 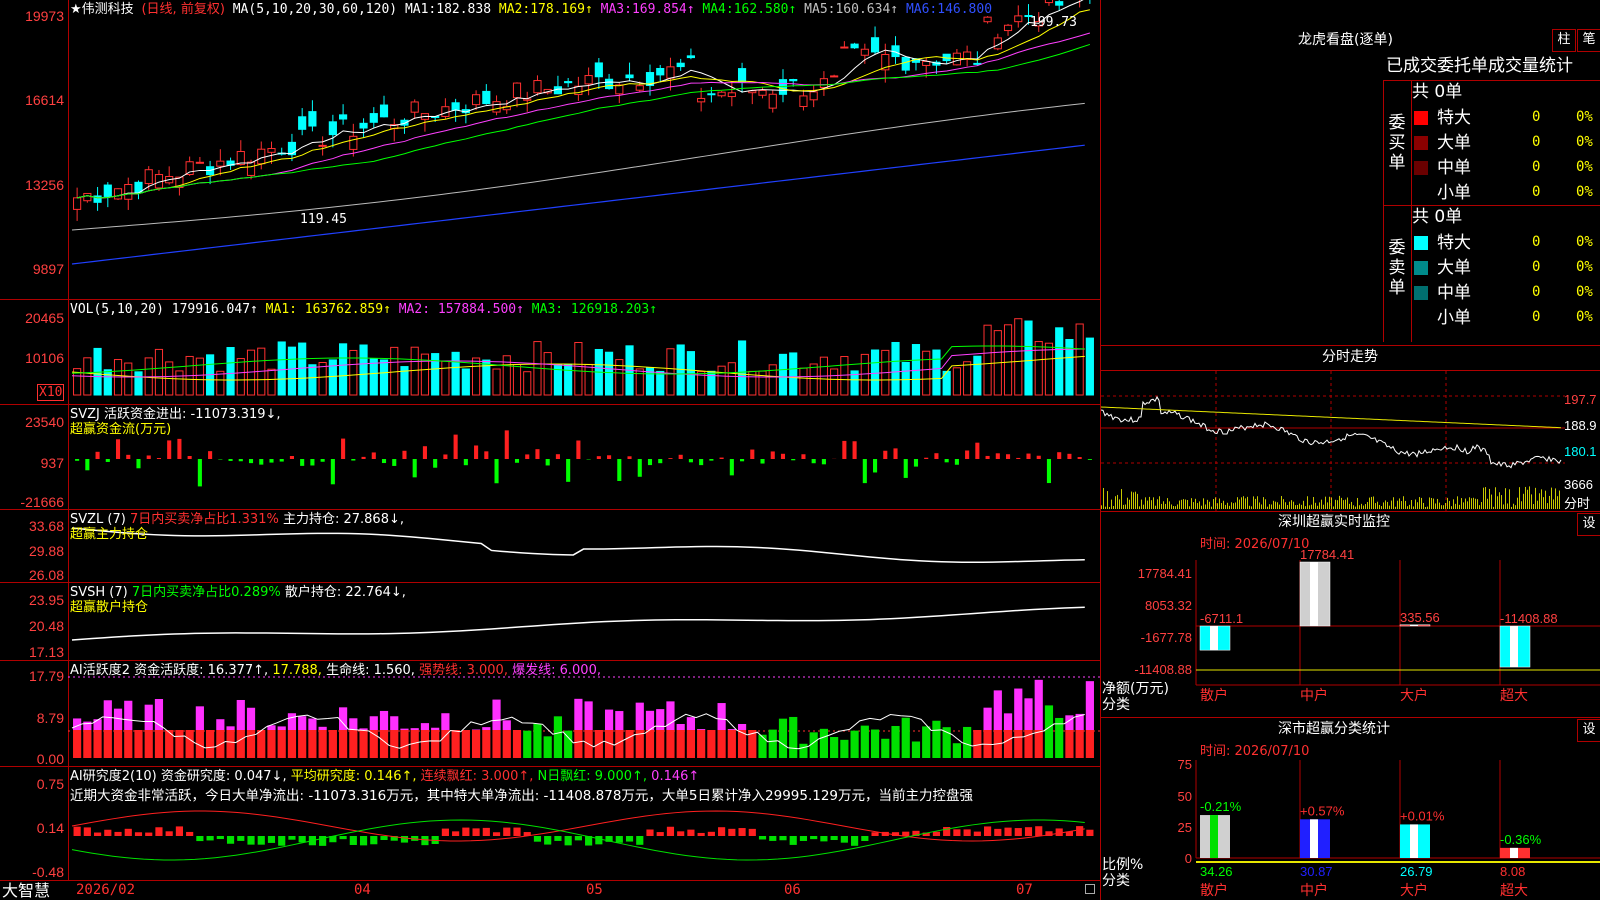 What do you see at coordinates (238, 592) in the screenshot?
I see `svsh-header: SVSH (7) 7日内买卖净占比0.289% 散户持仓: 22.764↓,` at bounding box center [238, 592].